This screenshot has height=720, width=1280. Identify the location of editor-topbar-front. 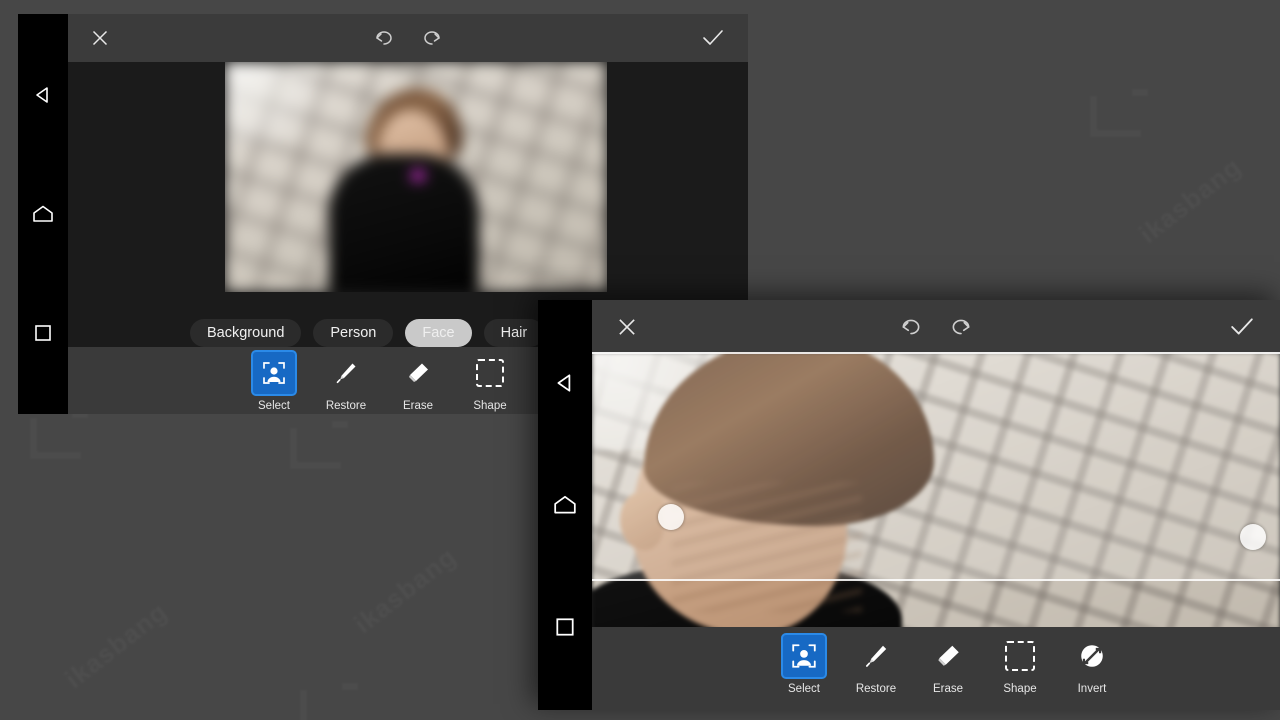
(936, 326).